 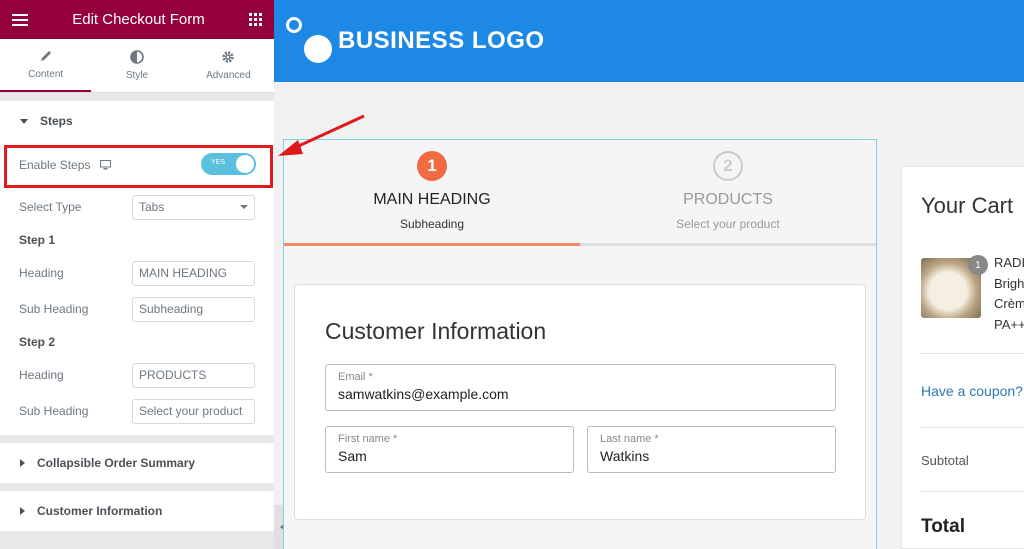 I want to click on hamburger-menu-icon, so click(x=20, y=19).